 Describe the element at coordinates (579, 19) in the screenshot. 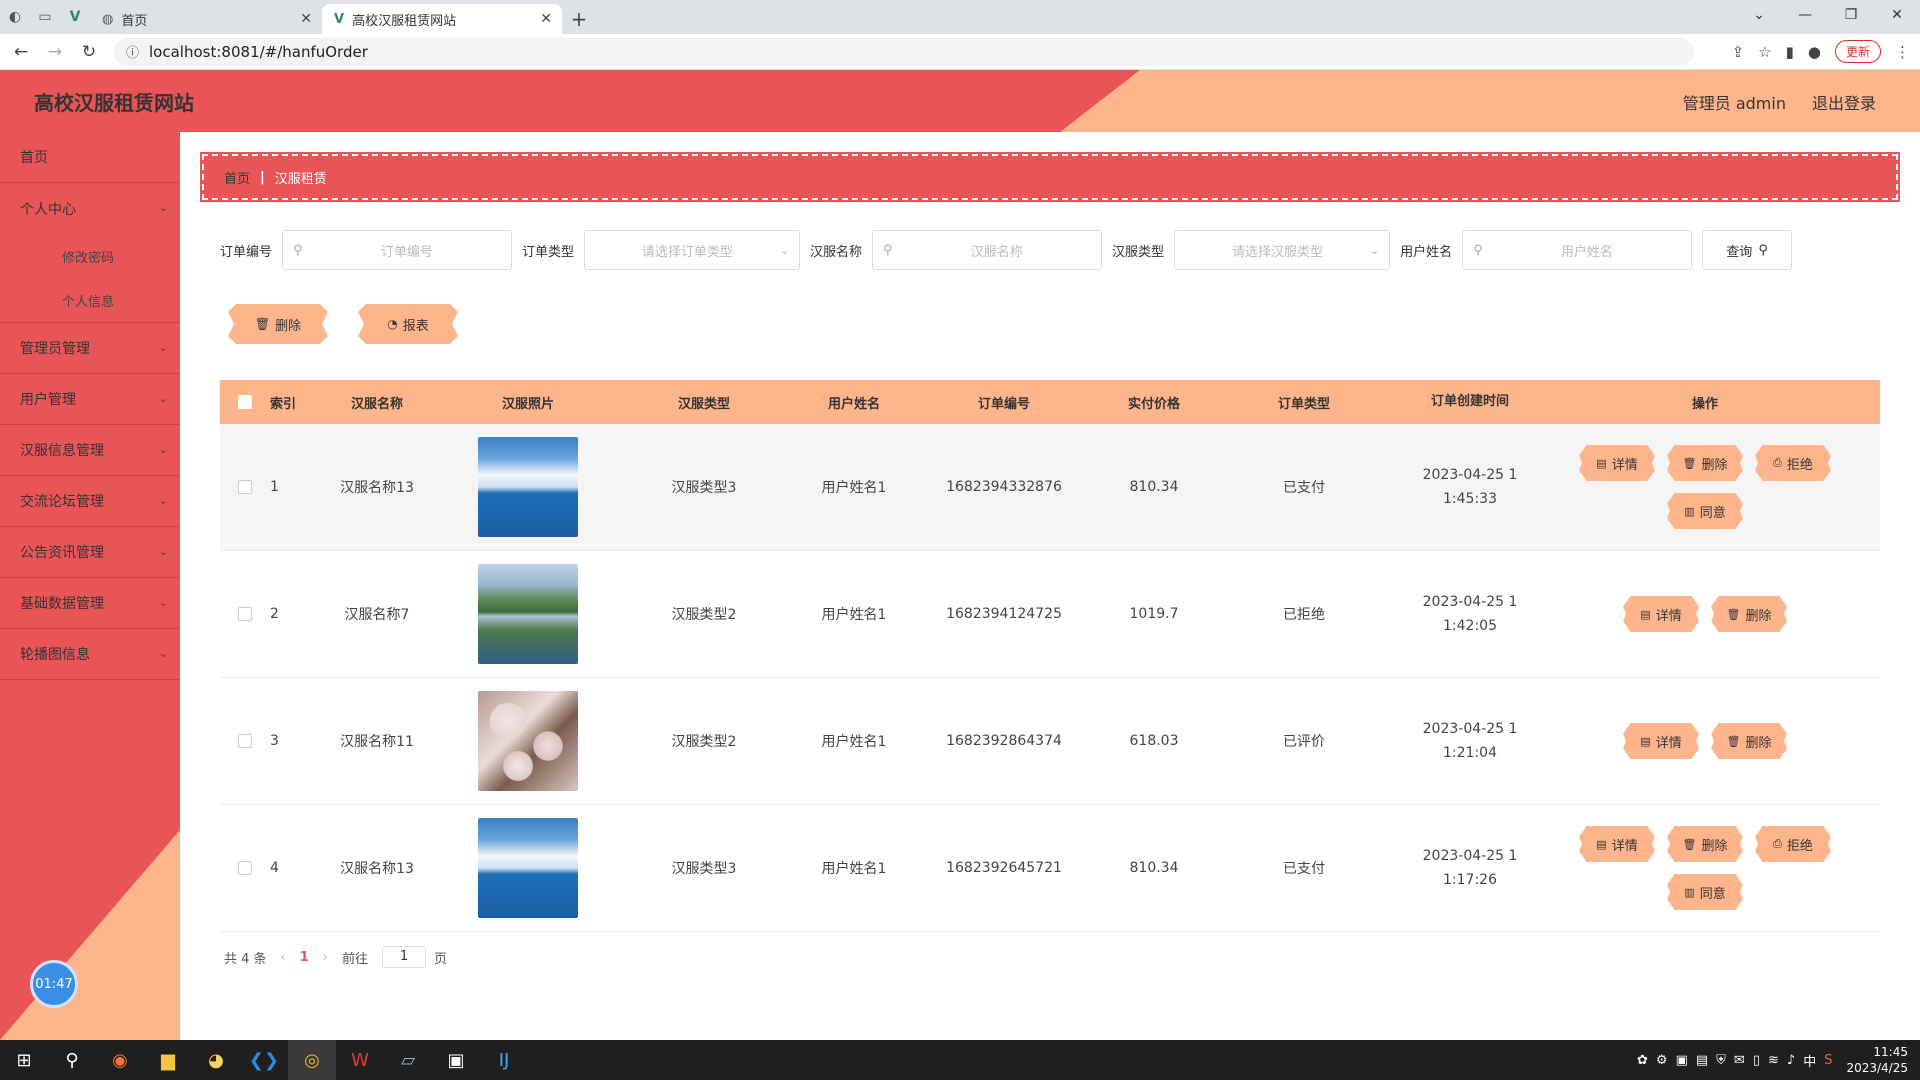

I see `new-tab-icon: +` at that location.